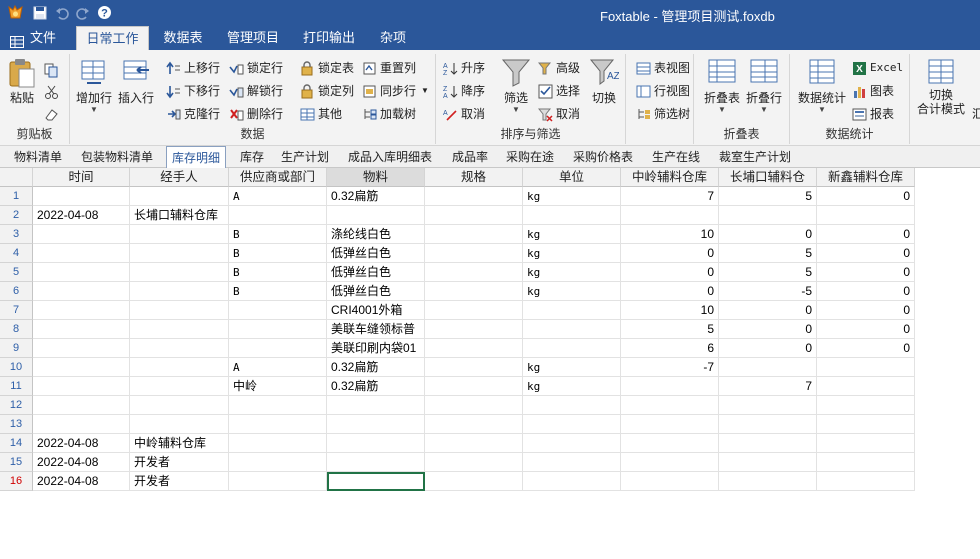  Describe the element at coordinates (15, 12) in the screenshot. I see `app-logo-icon` at that location.